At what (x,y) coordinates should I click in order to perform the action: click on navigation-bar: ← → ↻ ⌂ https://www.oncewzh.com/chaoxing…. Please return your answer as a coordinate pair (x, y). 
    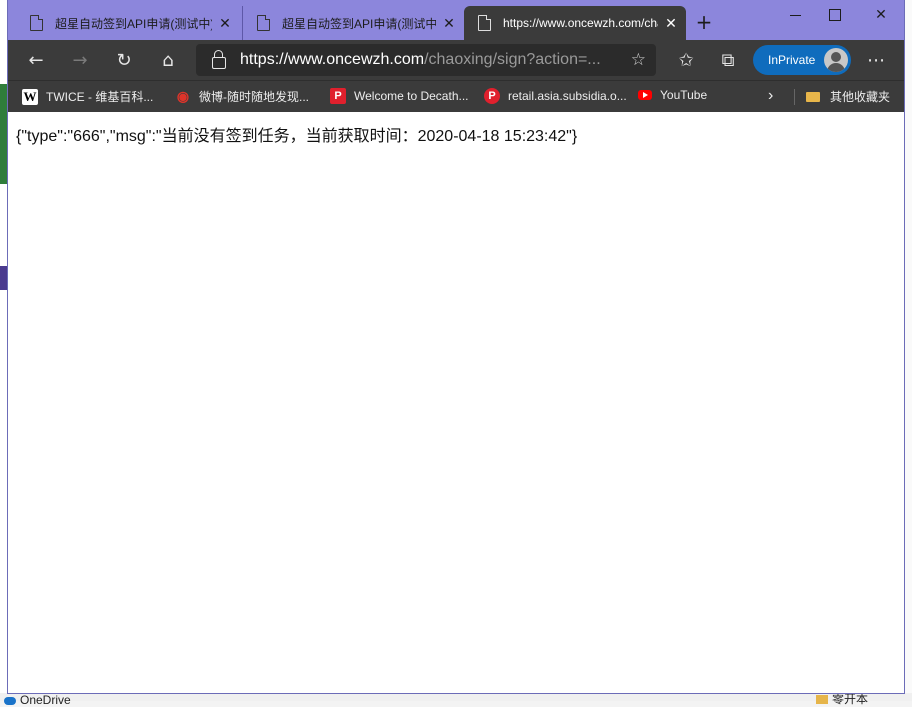
    Looking at the image, I should click on (456, 60).